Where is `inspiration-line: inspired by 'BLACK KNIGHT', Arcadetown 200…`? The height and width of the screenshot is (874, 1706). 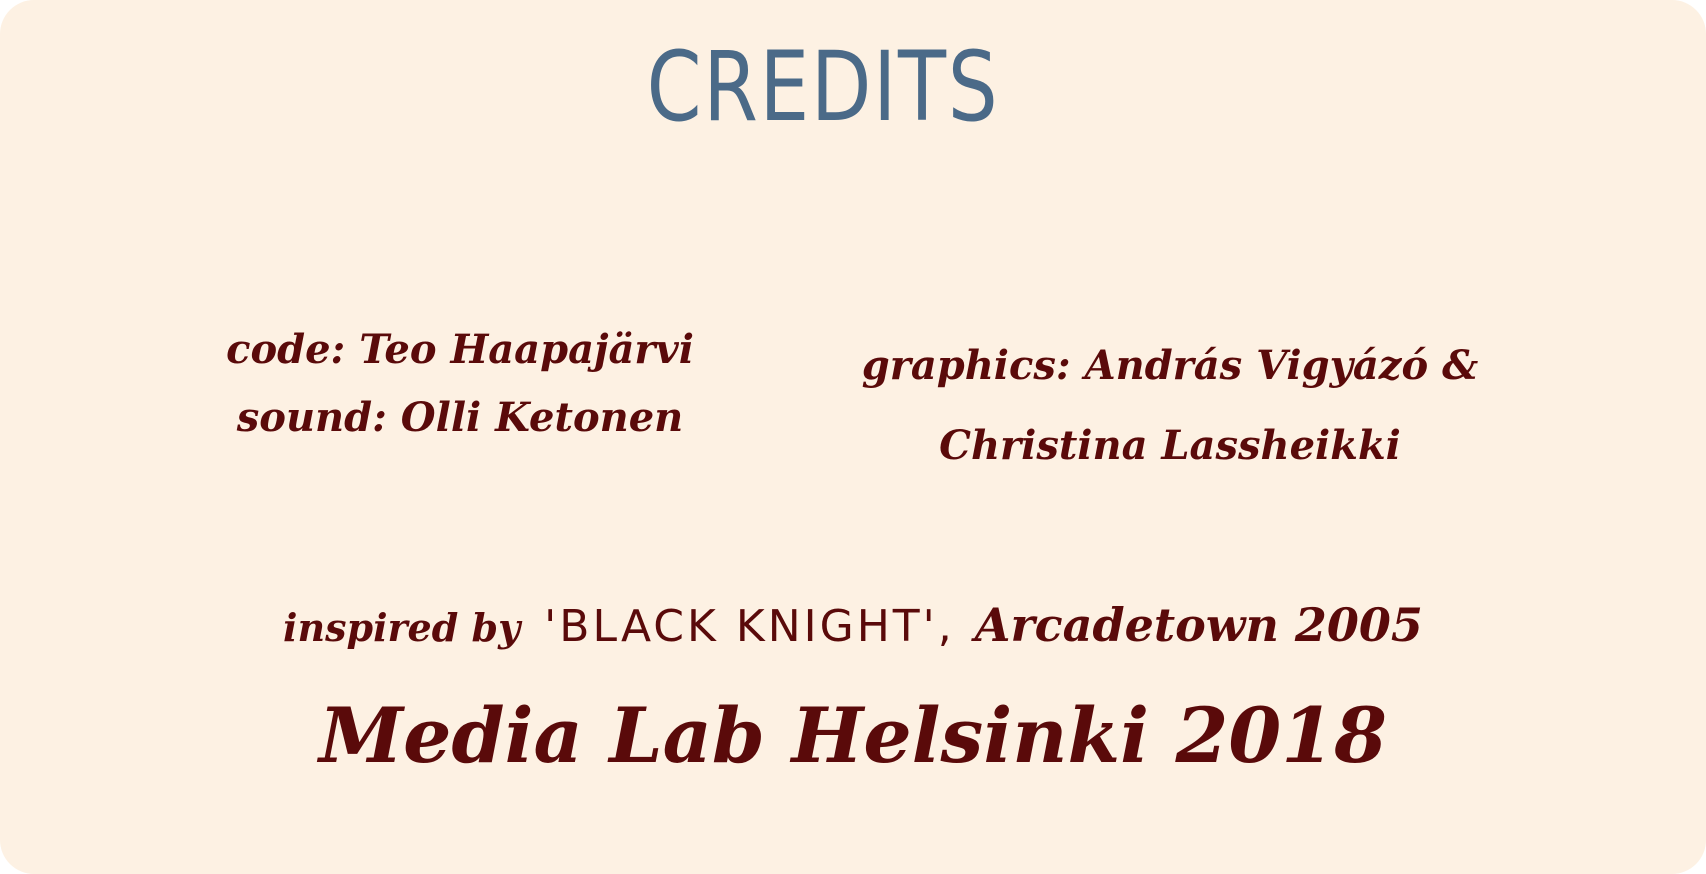
inspiration-line: inspired by 'BLACK KNIGHT', Arcadetown 200… is located at coordinates (853, 626).